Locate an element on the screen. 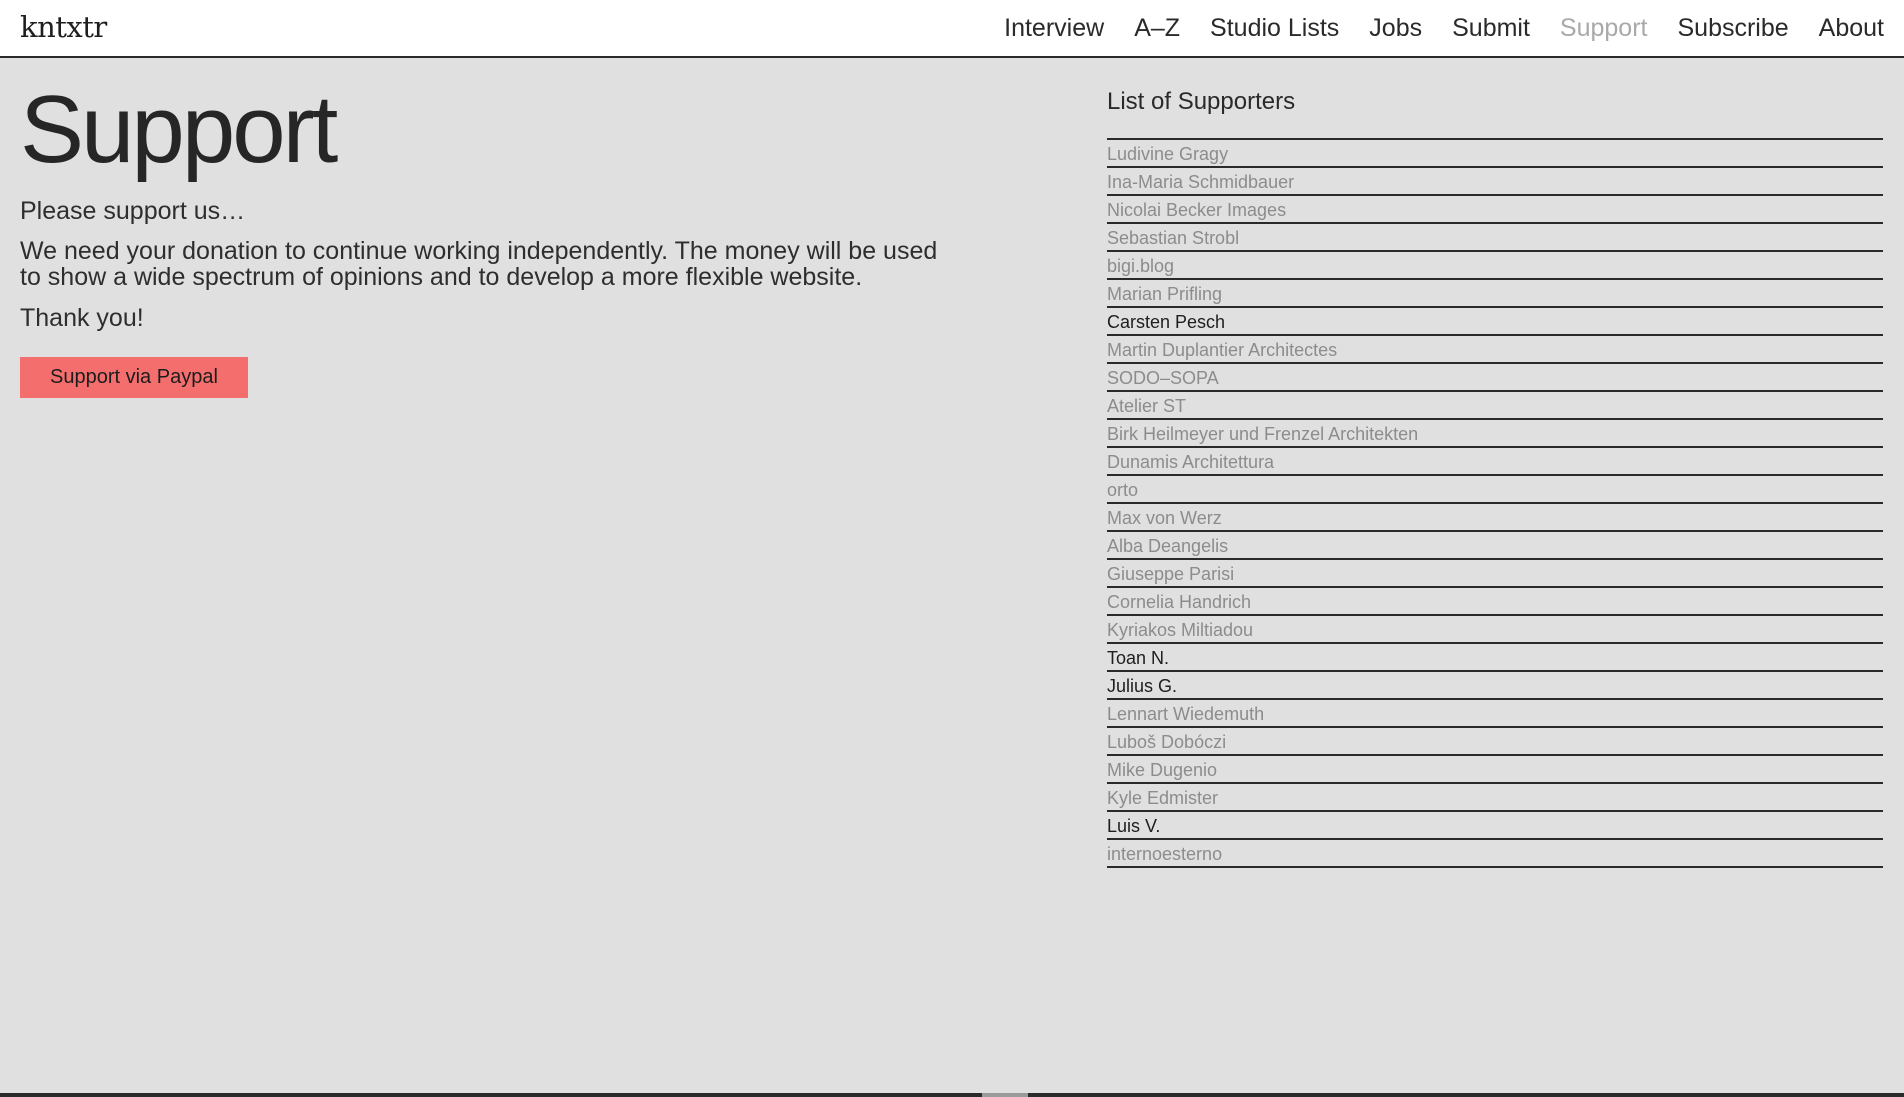  supporter-item: Kyle Edmister is located at coordinates (1495, 798).